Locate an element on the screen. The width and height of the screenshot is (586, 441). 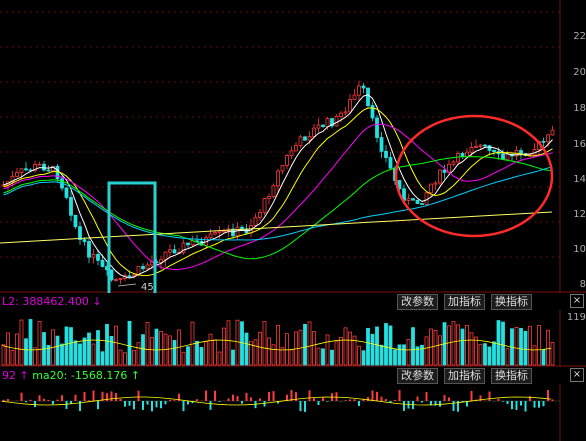
down-arrow-icon: ↓ is located at coordinates (97, 301).